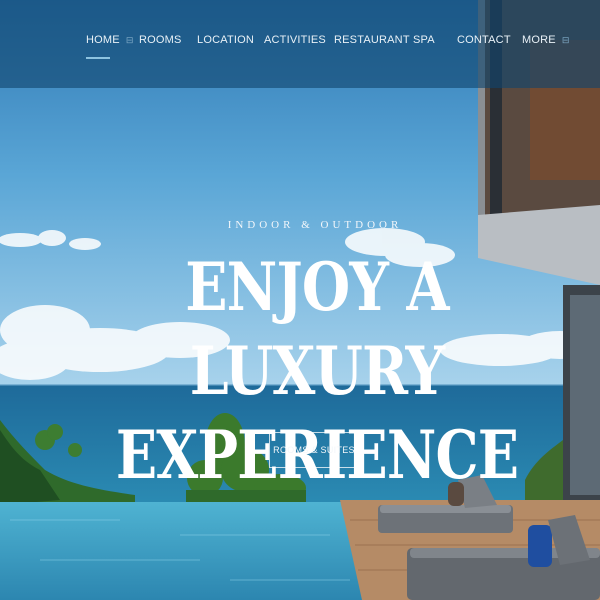  I want to click on nav-item-label: HOME, so click(103, 40).